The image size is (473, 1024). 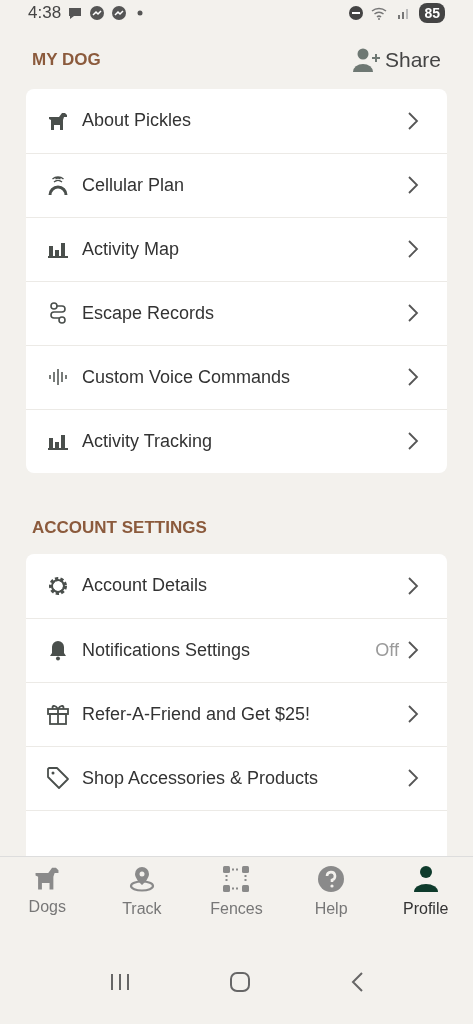 What do you see at coordinates (149, 313) in the screenshot?
I see `row-label: Escape Records` at bounding box center [149, 313].